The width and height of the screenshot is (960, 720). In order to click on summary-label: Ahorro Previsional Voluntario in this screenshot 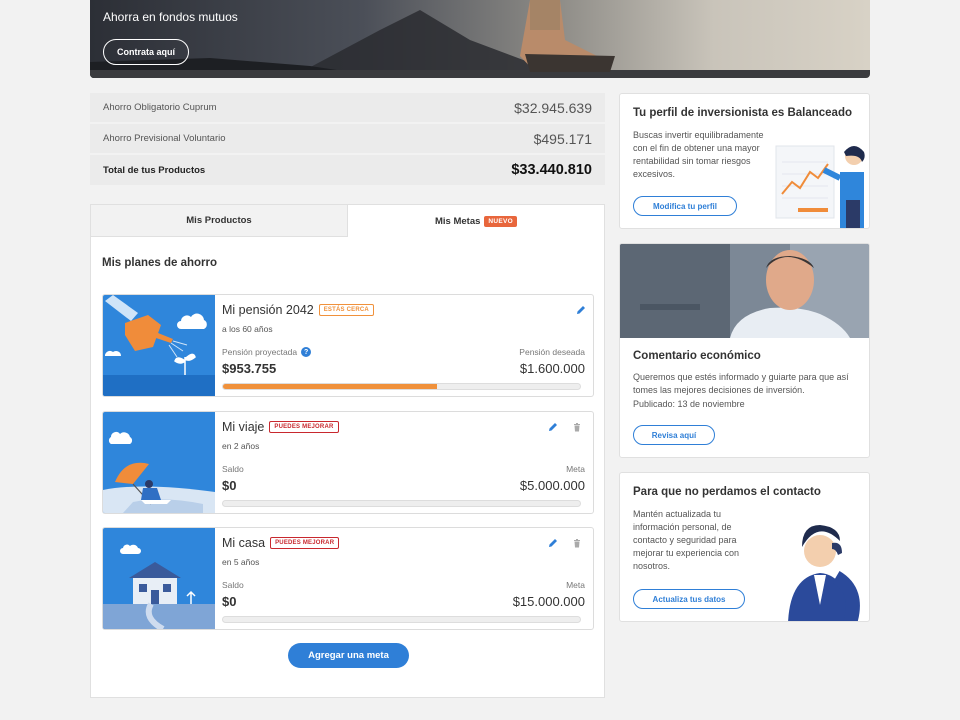, I will do `click(164, 138)`.